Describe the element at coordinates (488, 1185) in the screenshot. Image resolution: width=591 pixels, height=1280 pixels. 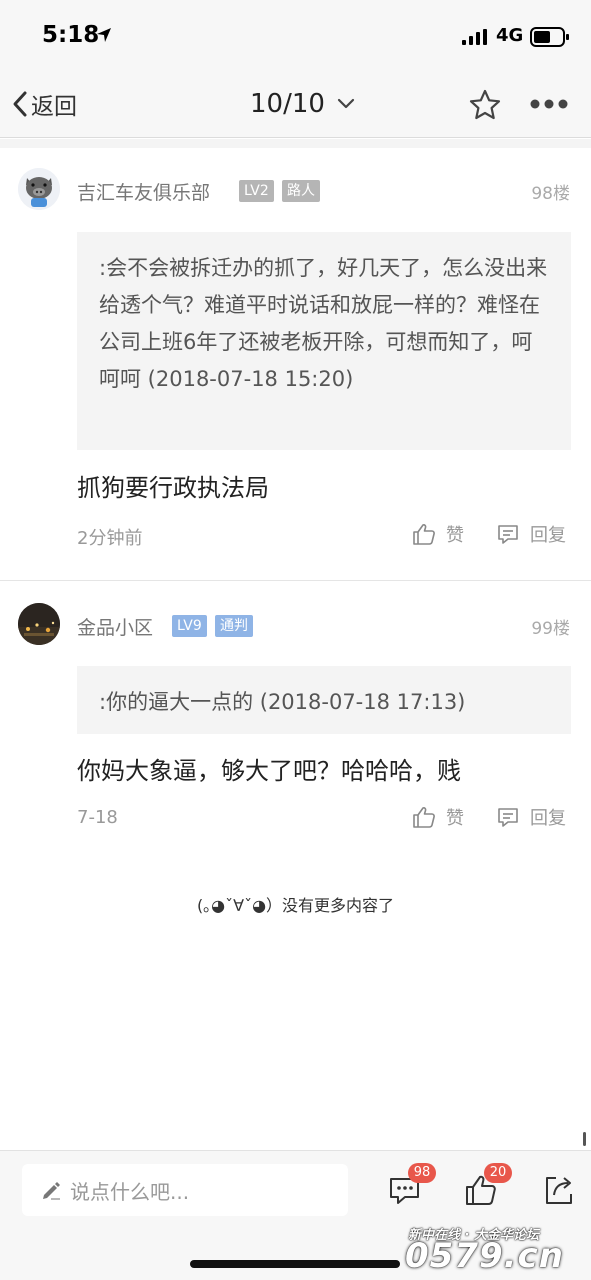
I see `like-post-button: 20` at that location.